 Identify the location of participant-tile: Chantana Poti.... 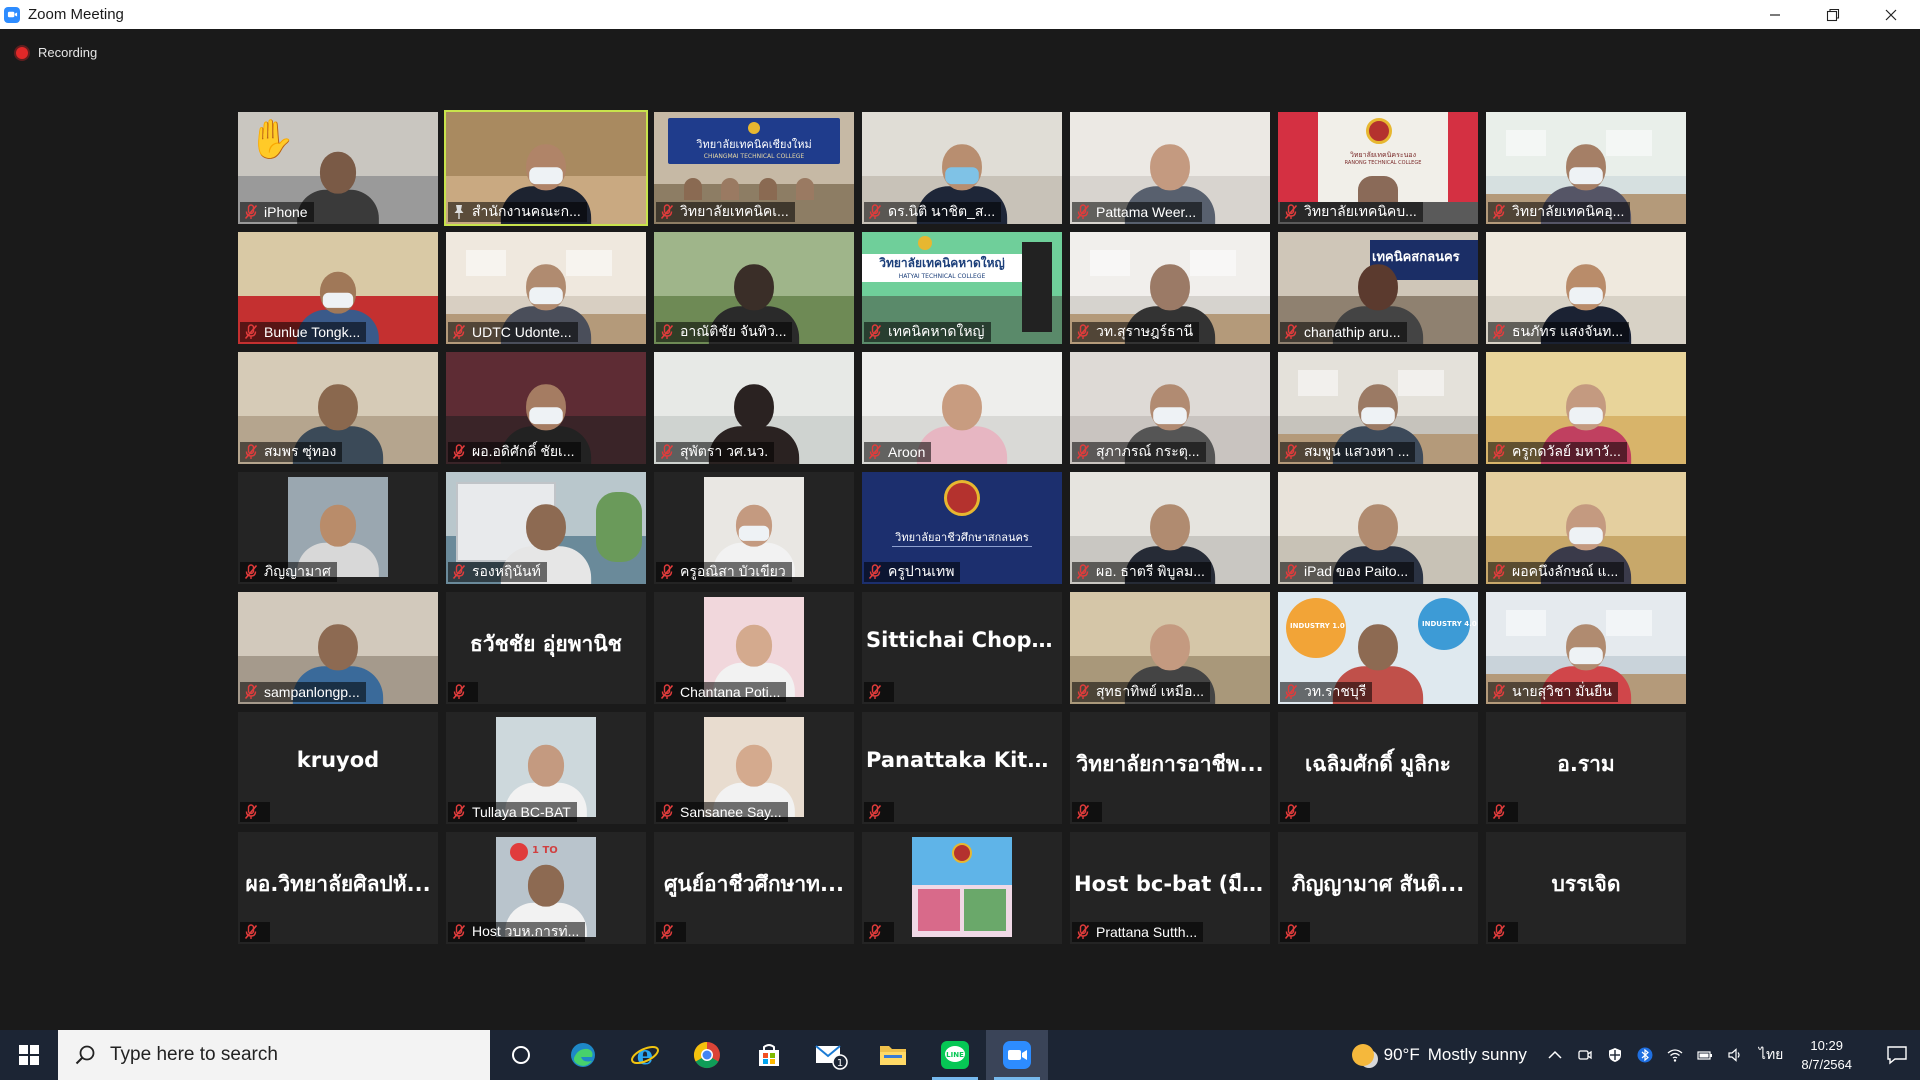
(754, 648).